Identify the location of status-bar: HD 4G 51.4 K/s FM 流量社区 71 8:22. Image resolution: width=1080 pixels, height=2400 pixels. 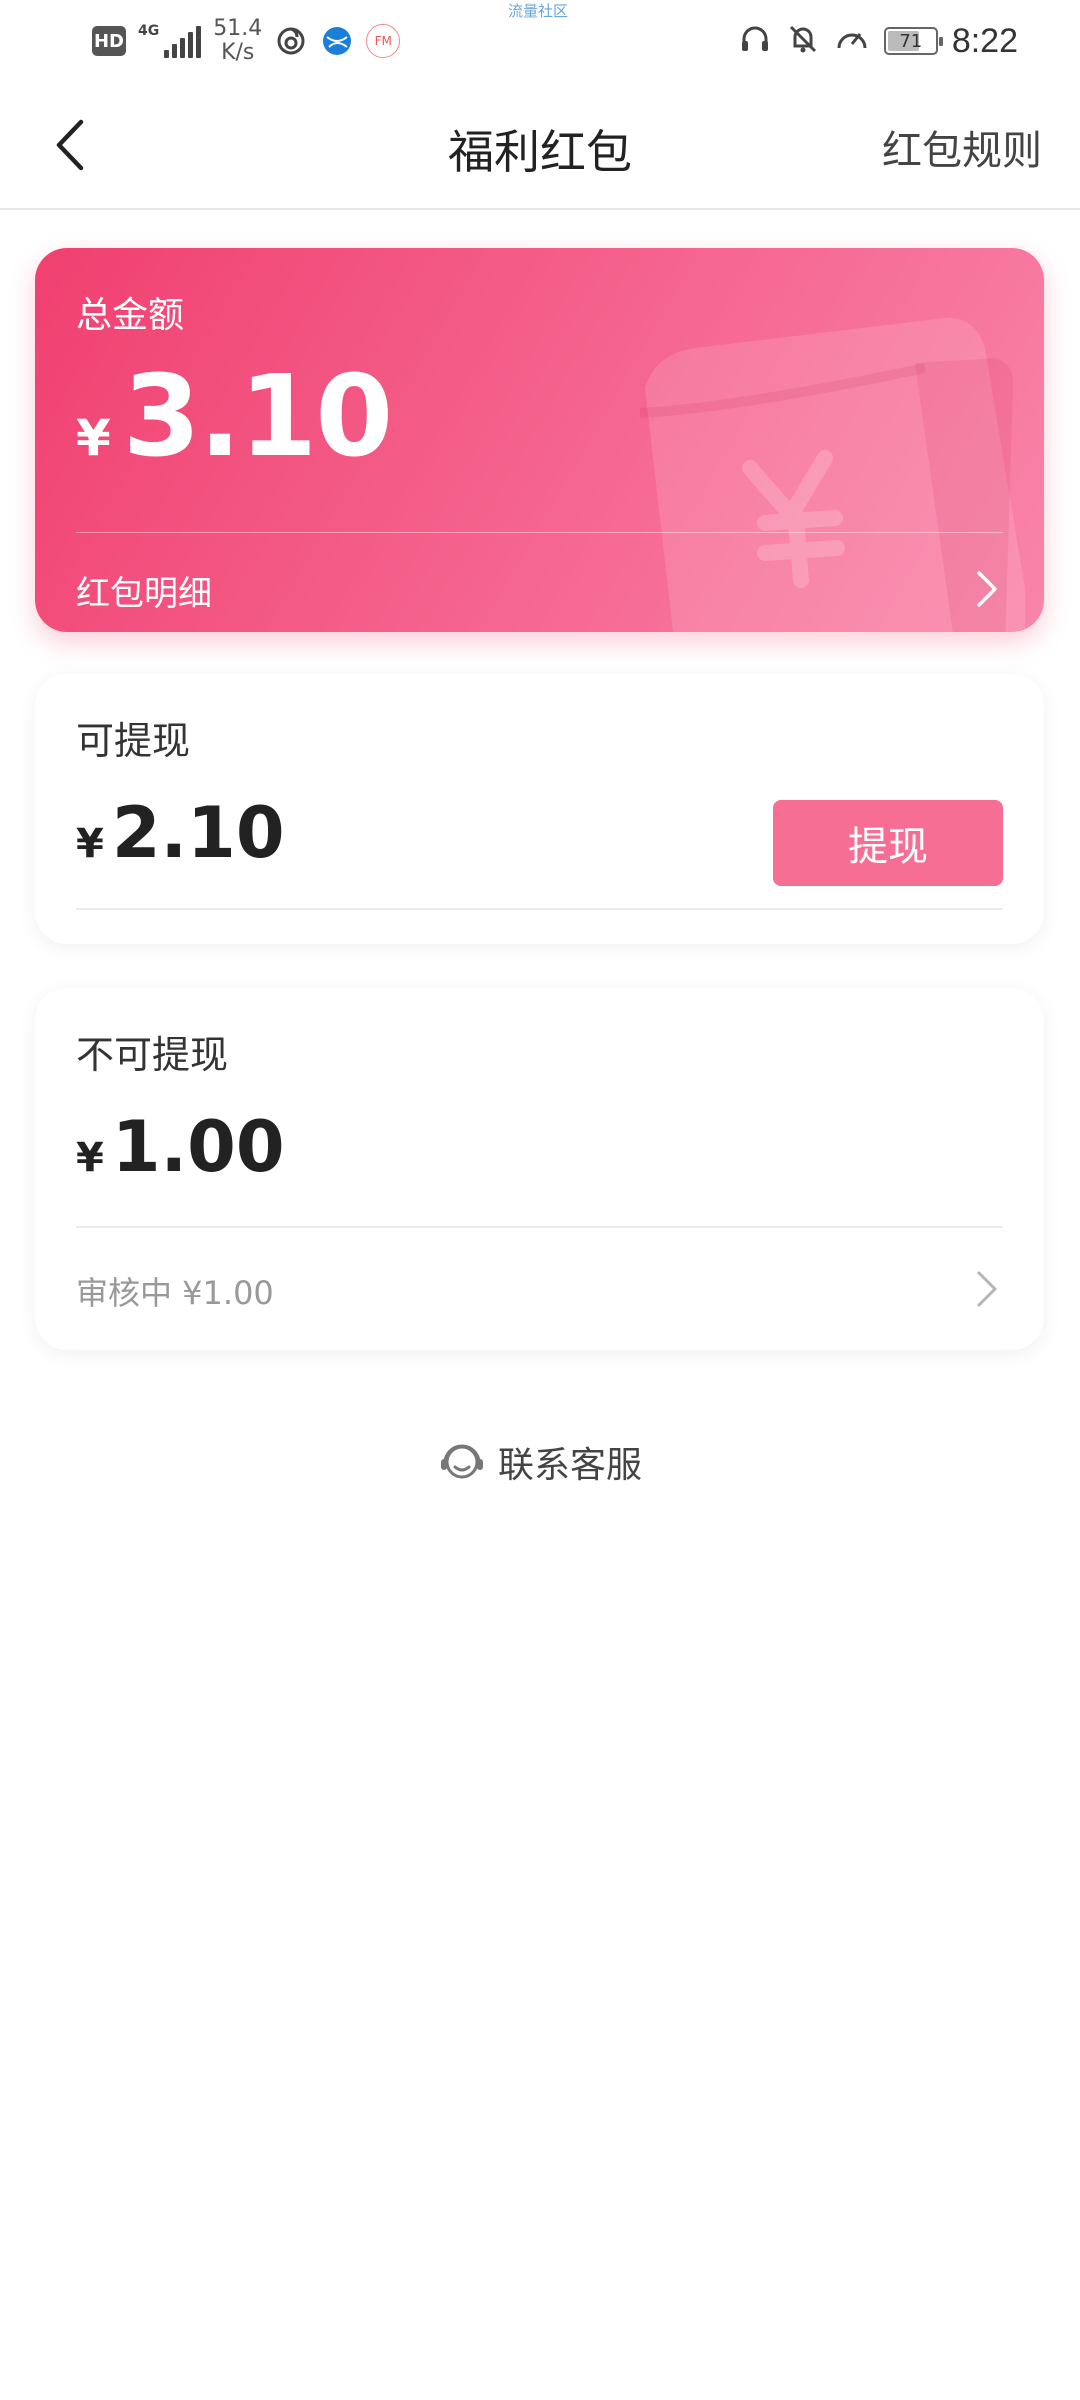
(540, 40).